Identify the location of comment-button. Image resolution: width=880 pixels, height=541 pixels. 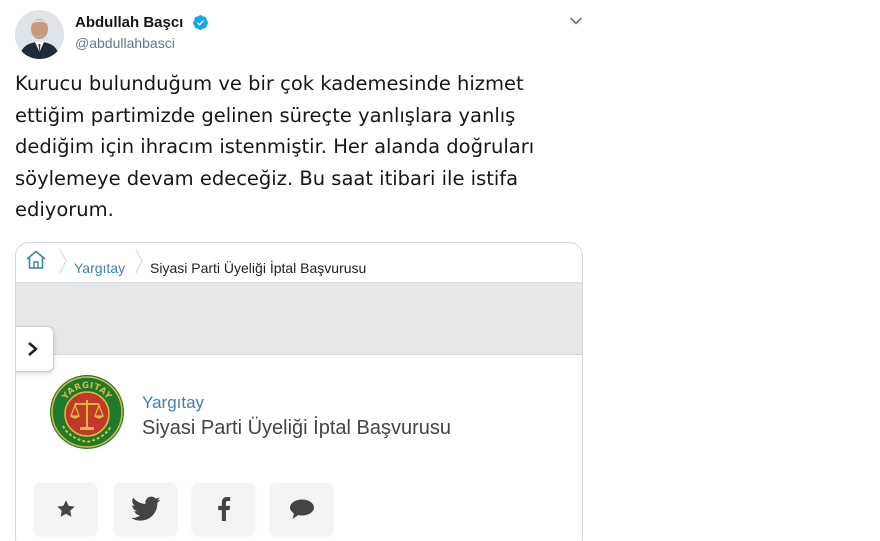
(301, 509).